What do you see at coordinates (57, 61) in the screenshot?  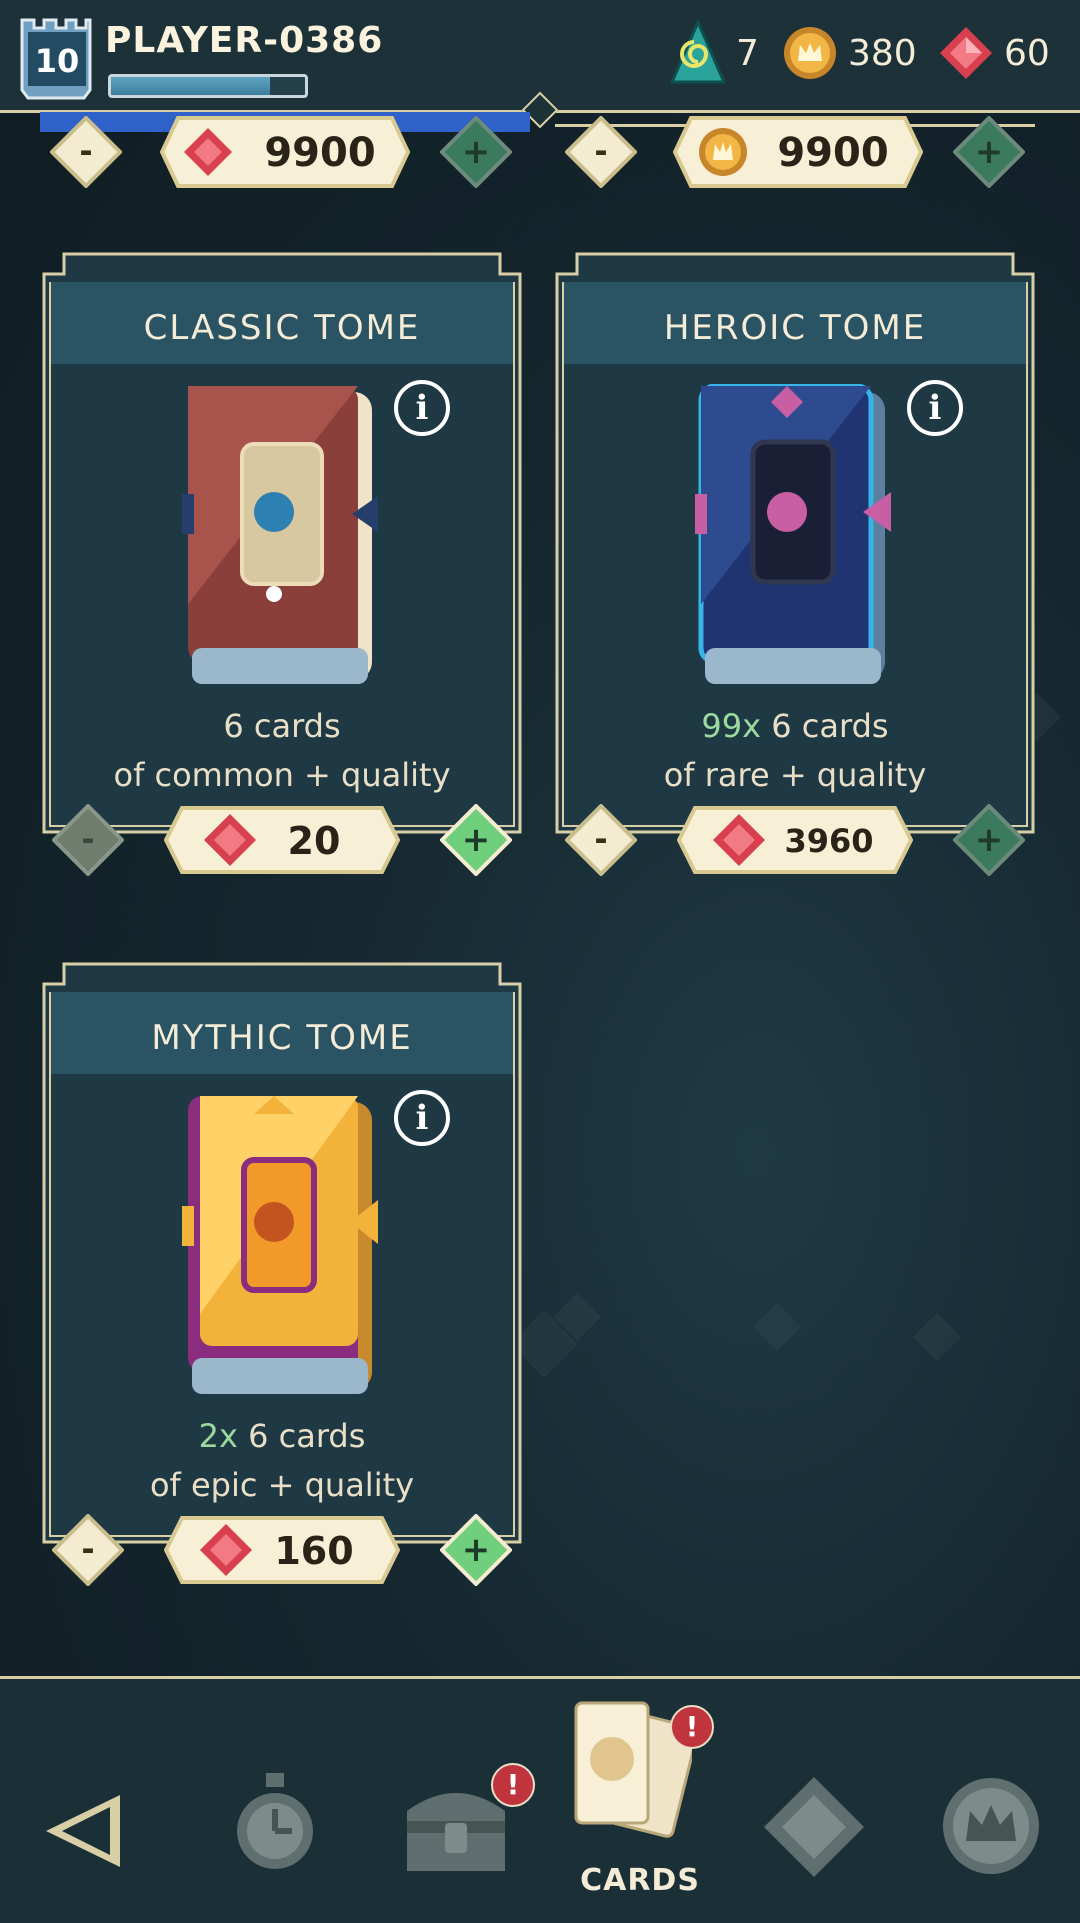 I see `level-number: 10` at bounding box center [57, 61].